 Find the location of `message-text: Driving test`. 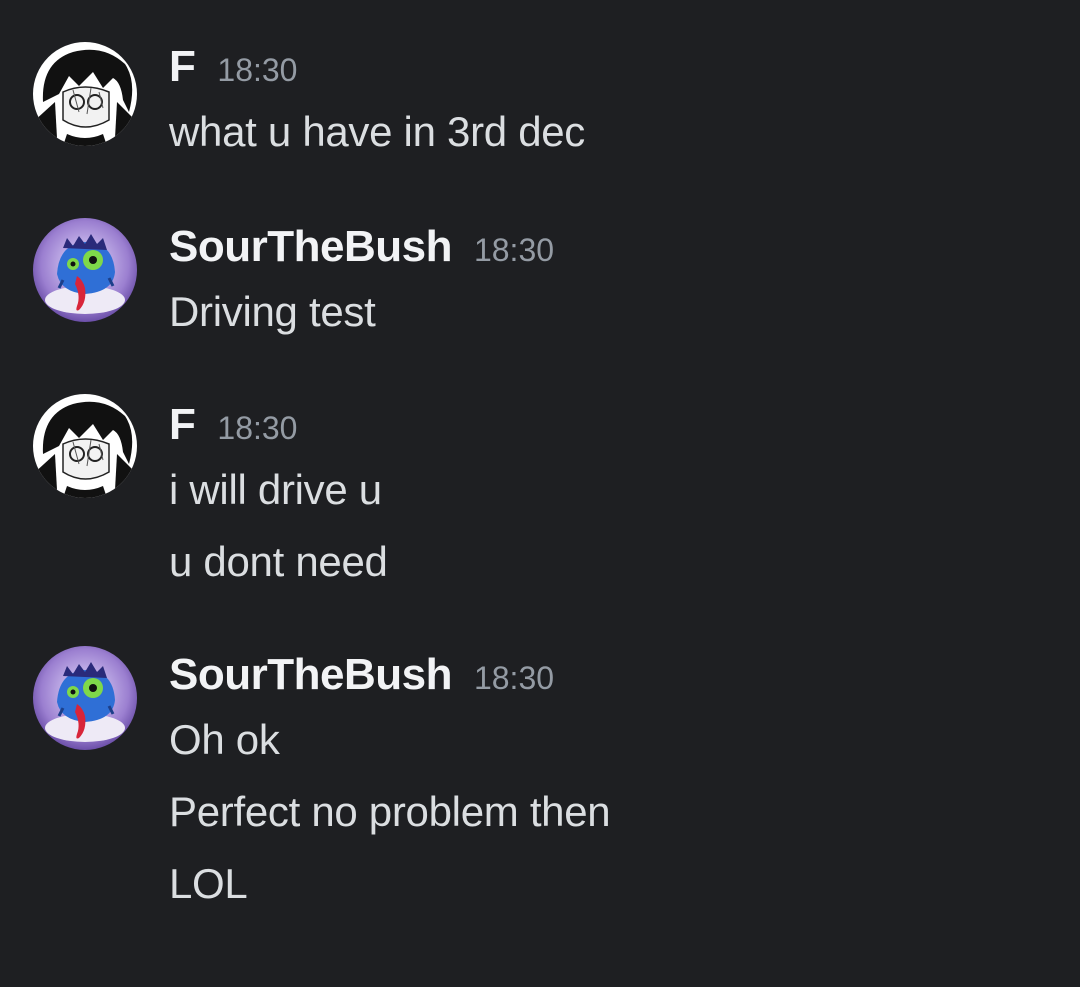

message-text: Driving test is located at coordinates (272, 311).